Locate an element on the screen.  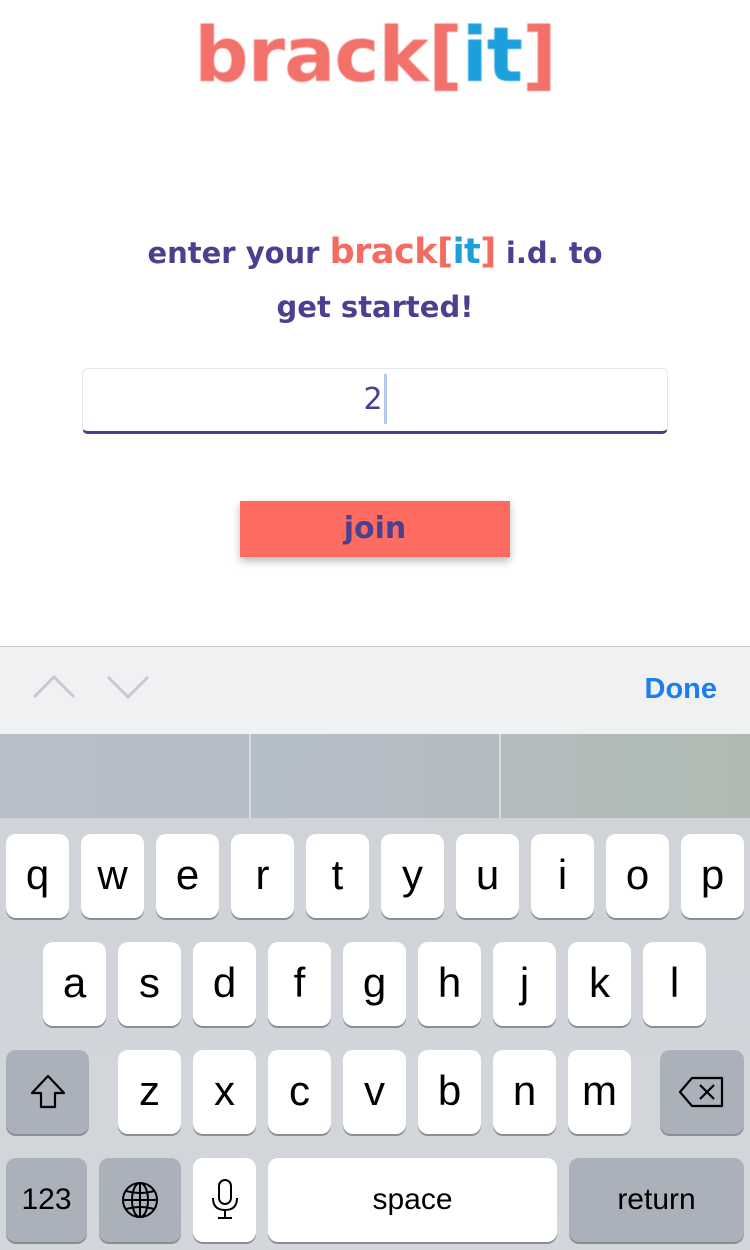
suggestion-bar is located at coordinates (375, 776).